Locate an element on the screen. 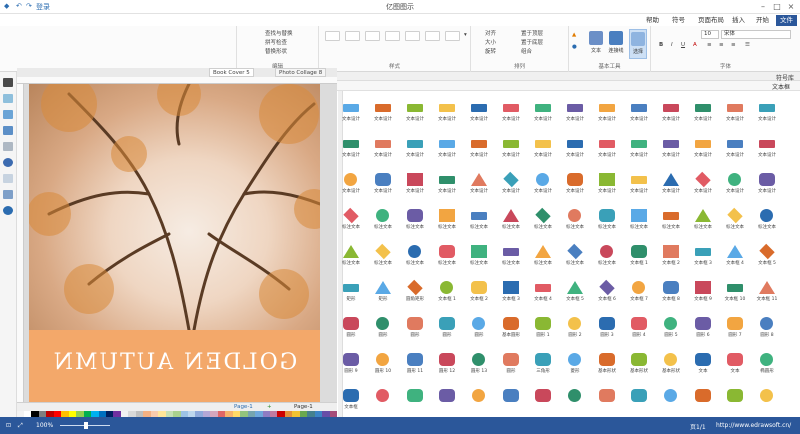  library-shape: 圆形 13 is located at coordinates (479, 364).